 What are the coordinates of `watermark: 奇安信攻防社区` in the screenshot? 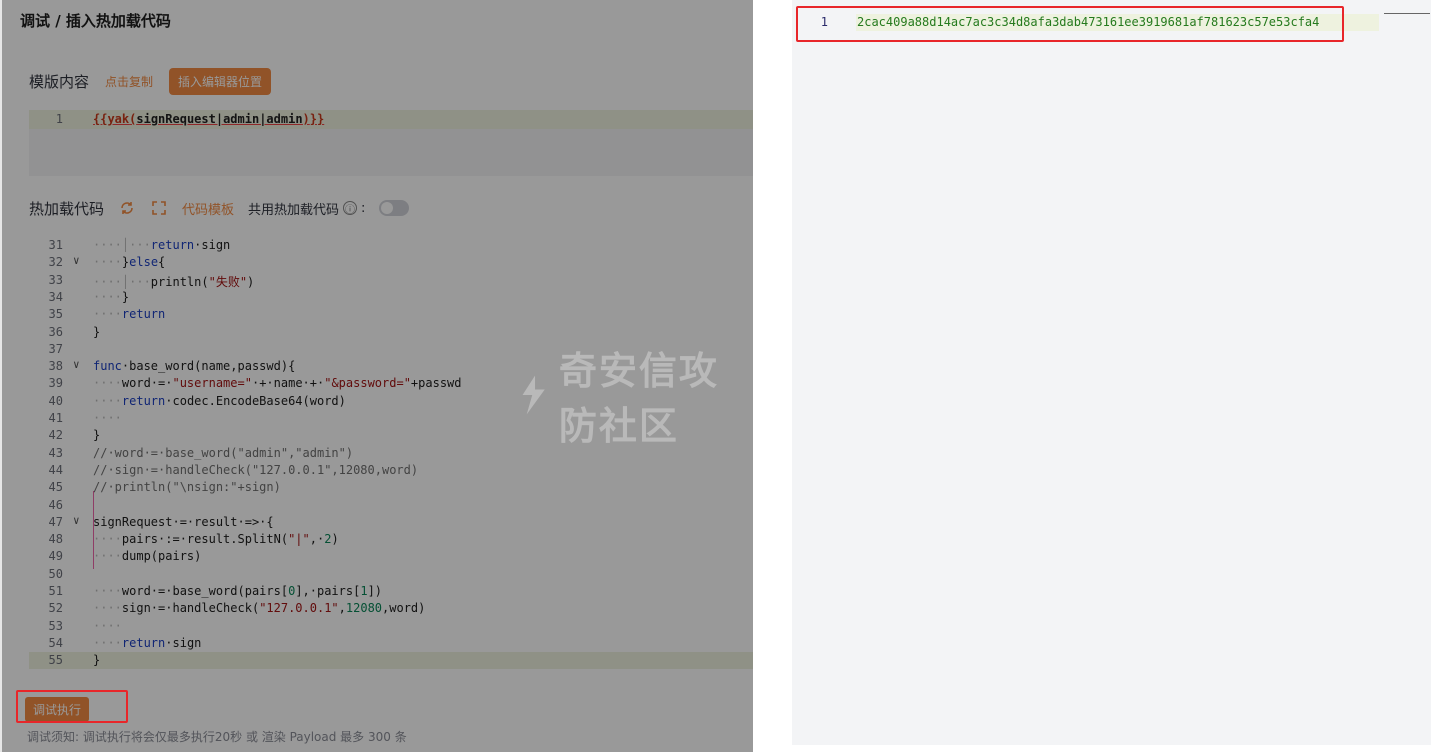 It's located at (635, 395).